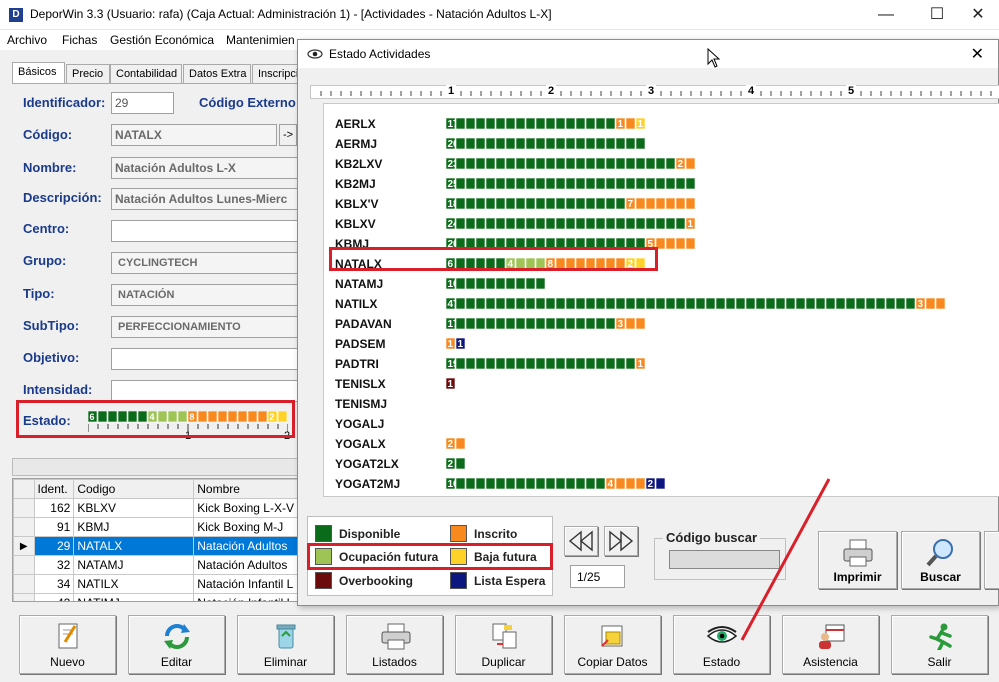  What do you see at coordinates (245, 527) in the screenshot?
I see `cell-nombre: Kick Boxing M-J` at bounding box center [245, 527].